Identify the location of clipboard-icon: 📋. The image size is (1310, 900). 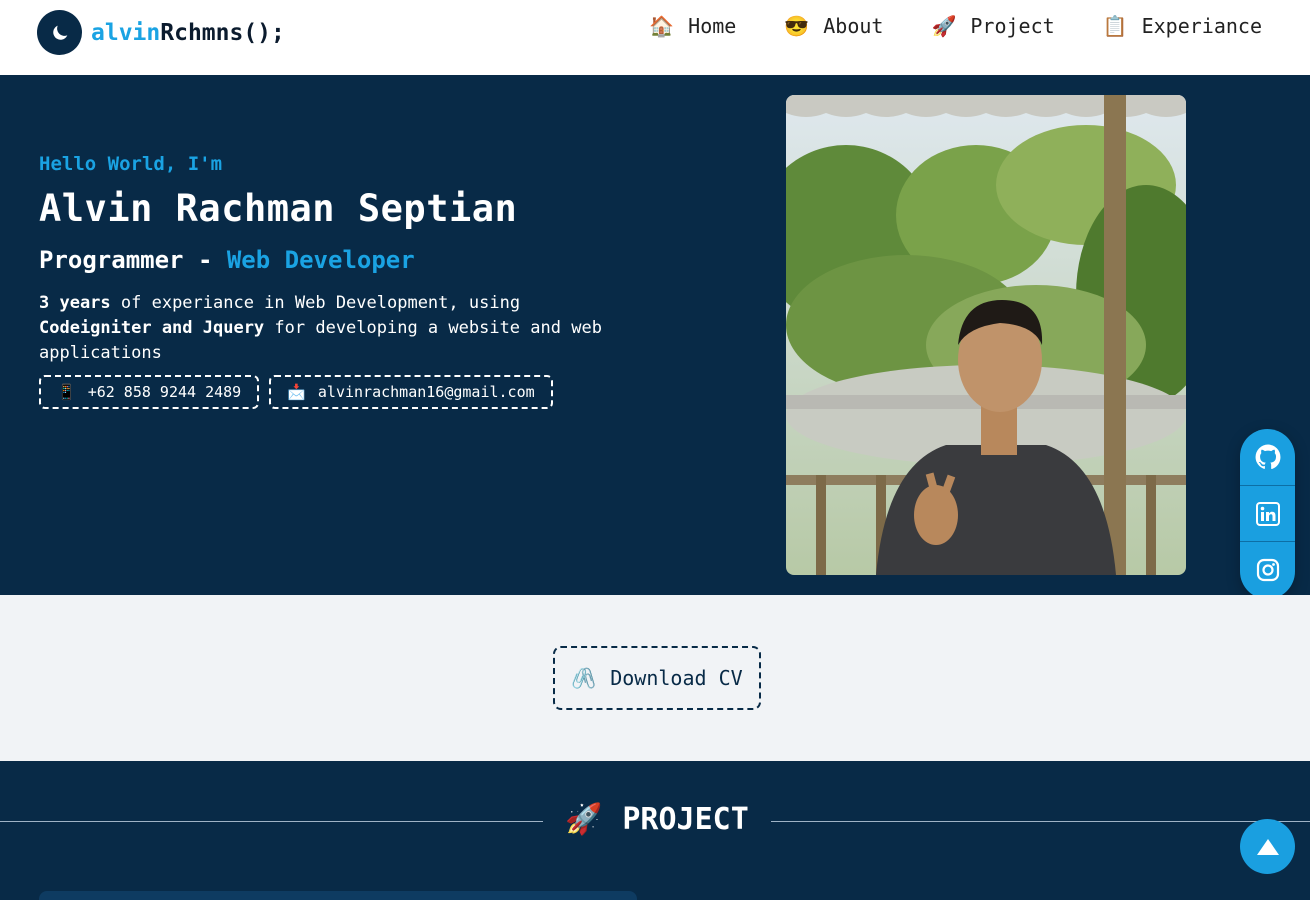
(1115, 26).